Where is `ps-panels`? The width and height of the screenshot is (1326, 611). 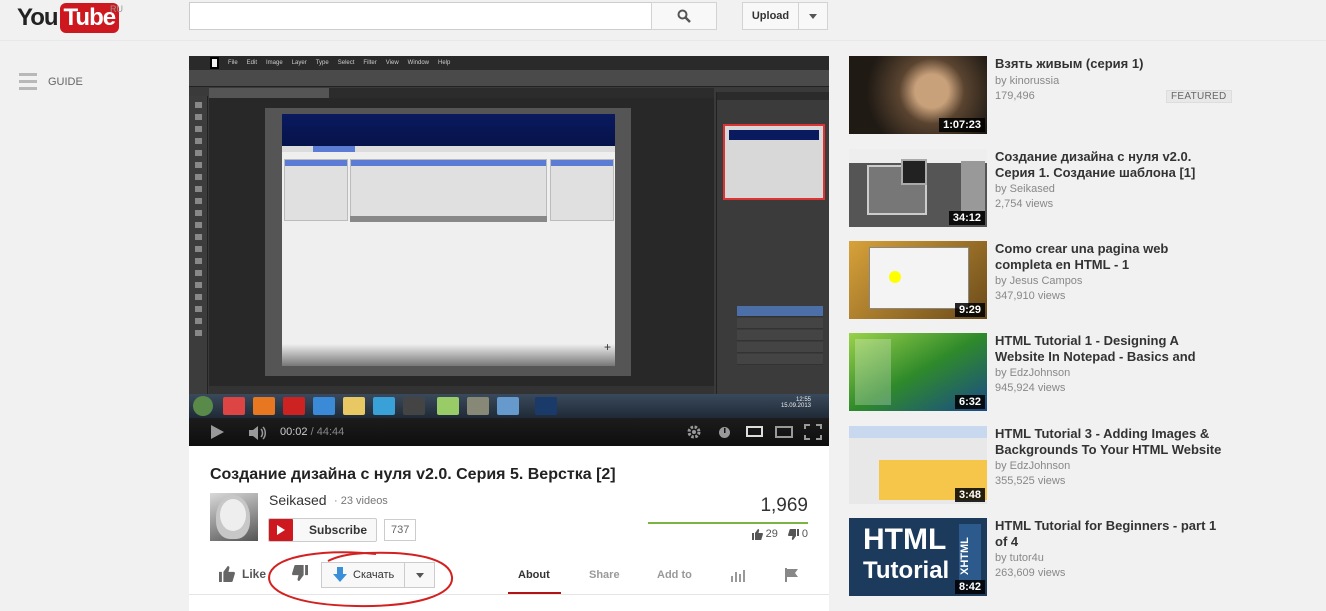
ps-panels is located at coordinates (772, 243).